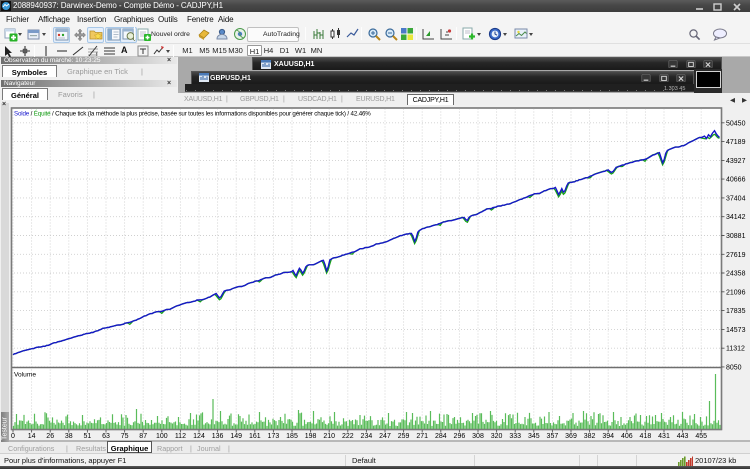  Describe the element at coordinates (736, 255) in the screenshot. I see `svg-text: 27619` at that location.